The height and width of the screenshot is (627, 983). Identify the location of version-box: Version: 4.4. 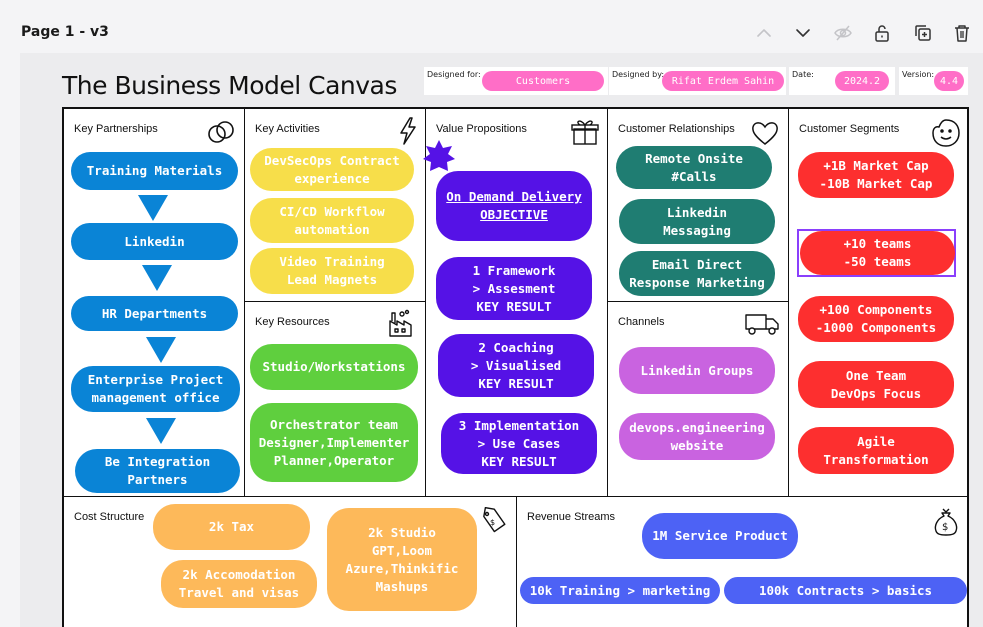
(933, 81).